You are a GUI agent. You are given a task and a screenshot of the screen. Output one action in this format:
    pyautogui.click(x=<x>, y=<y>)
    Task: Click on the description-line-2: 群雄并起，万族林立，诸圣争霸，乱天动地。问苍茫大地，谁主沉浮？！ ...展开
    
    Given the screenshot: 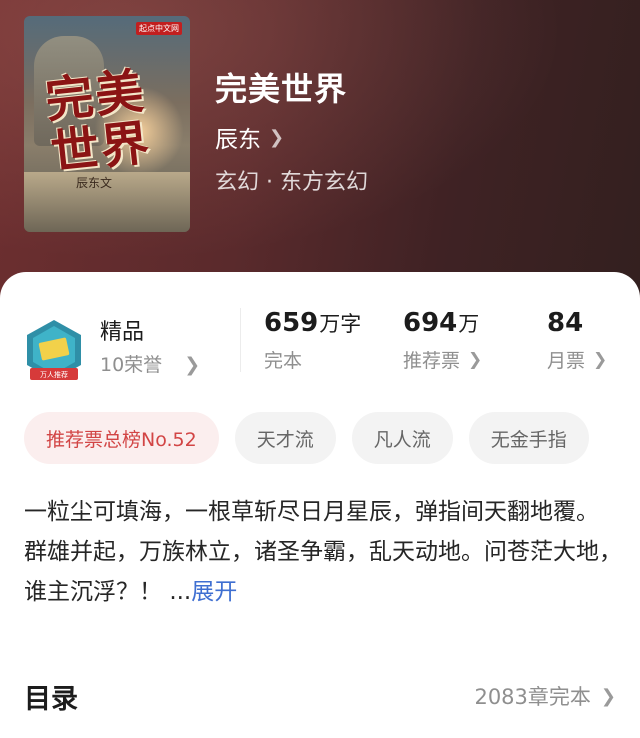 What is the action you would take?
    pyautogui.click(x=324, y=572)
    